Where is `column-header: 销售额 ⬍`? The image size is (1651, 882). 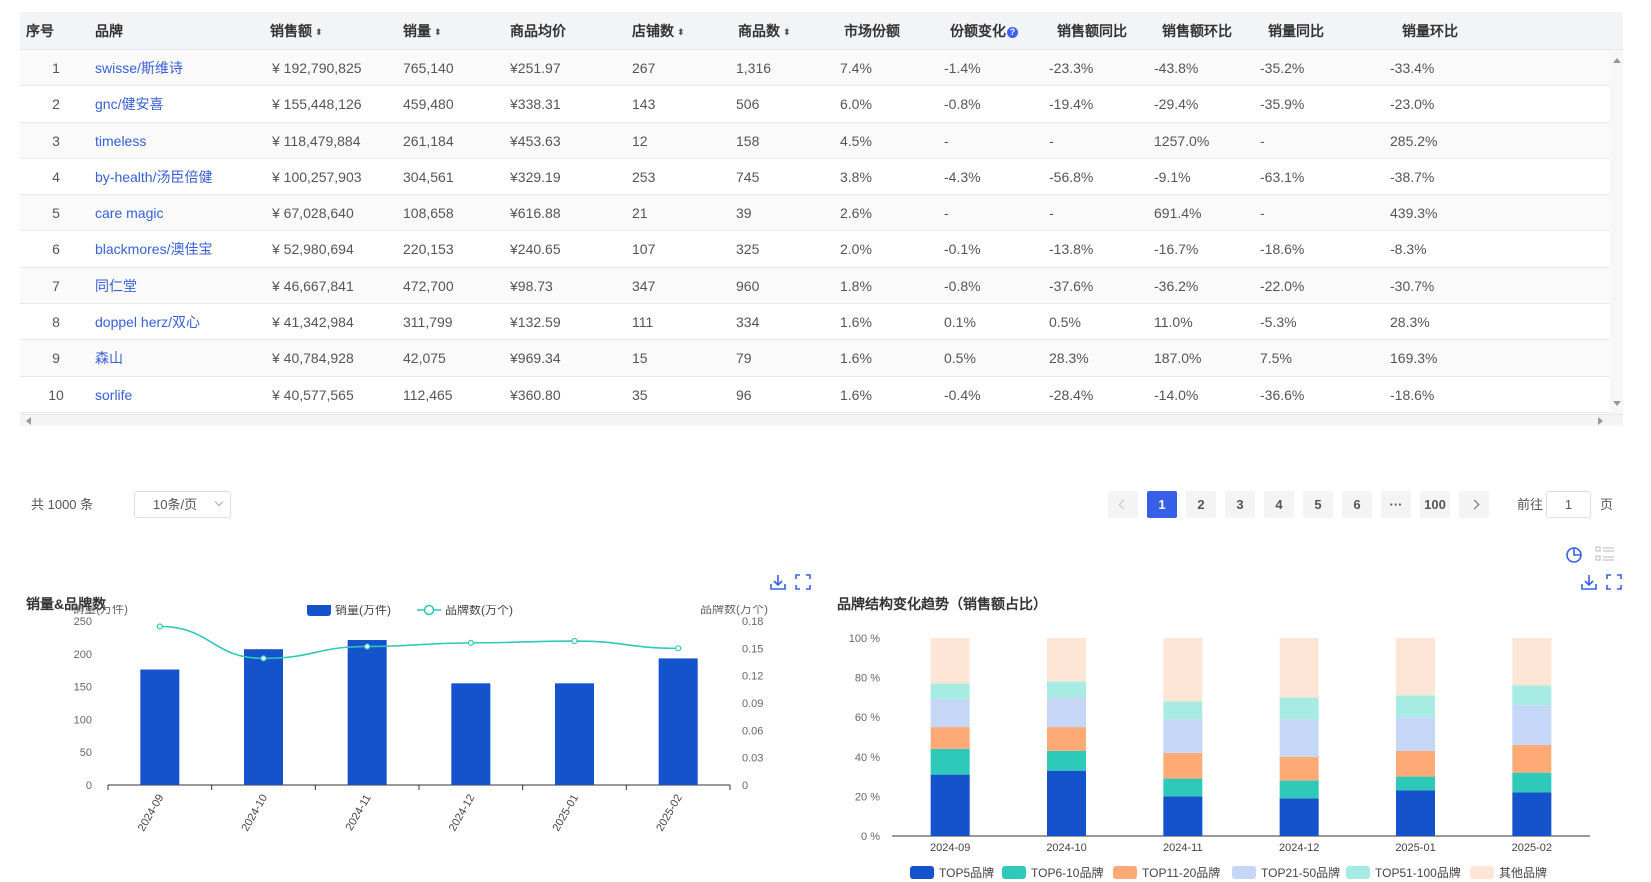 column-header: 销售额 ⬍ is located at coordinates (296, 31).